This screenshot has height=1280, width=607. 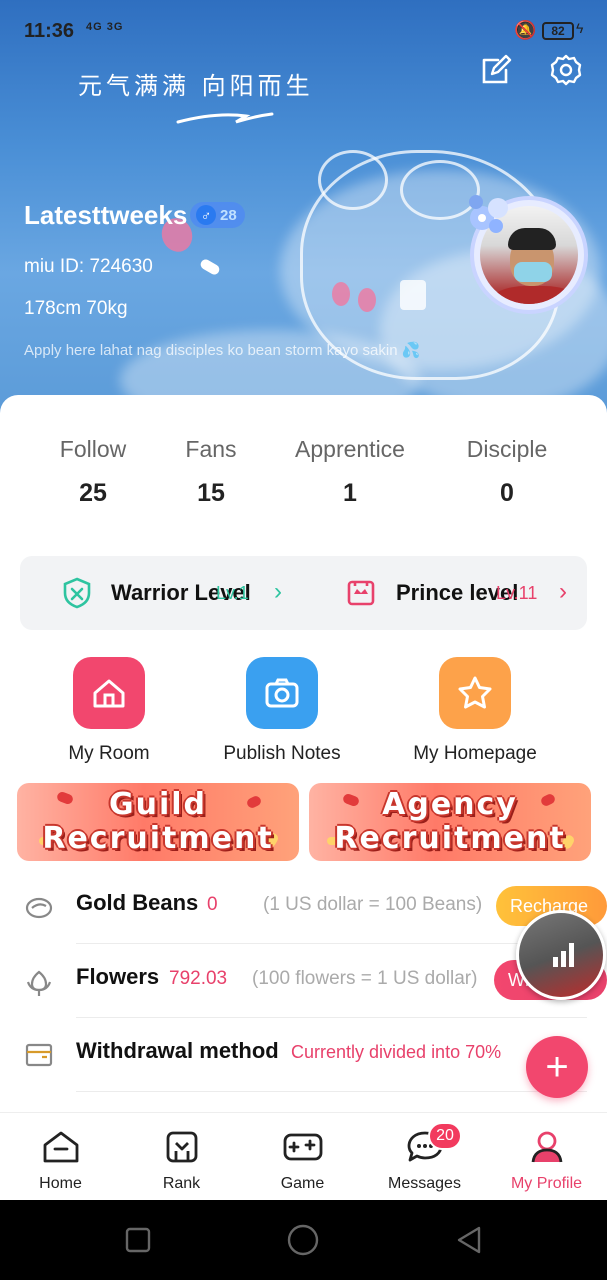 What do you see at coordinates (278, 591) in the screenshot?
I see `warrior-chevron-icon: ›` at bounding box center [278, 591].